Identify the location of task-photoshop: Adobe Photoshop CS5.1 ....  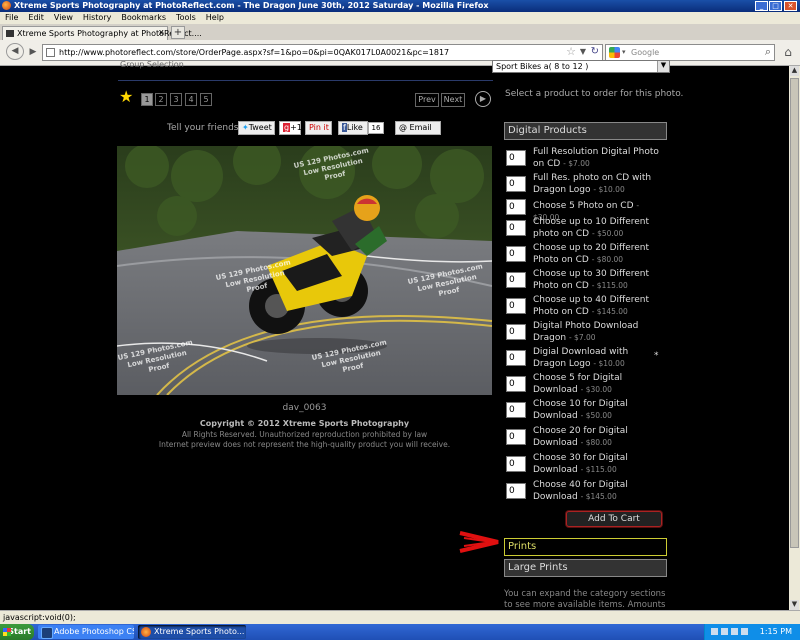
(86, 632).